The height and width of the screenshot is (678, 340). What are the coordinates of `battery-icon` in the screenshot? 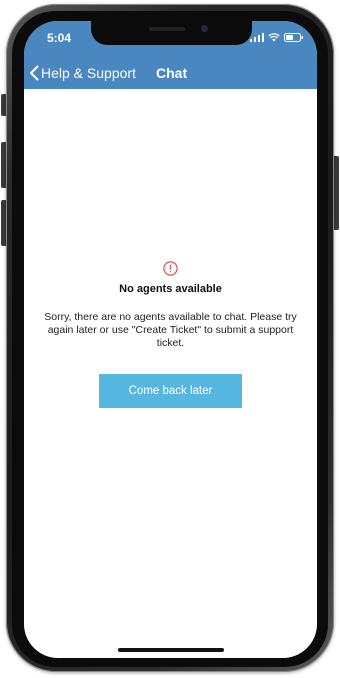 It's located at (293, 37).